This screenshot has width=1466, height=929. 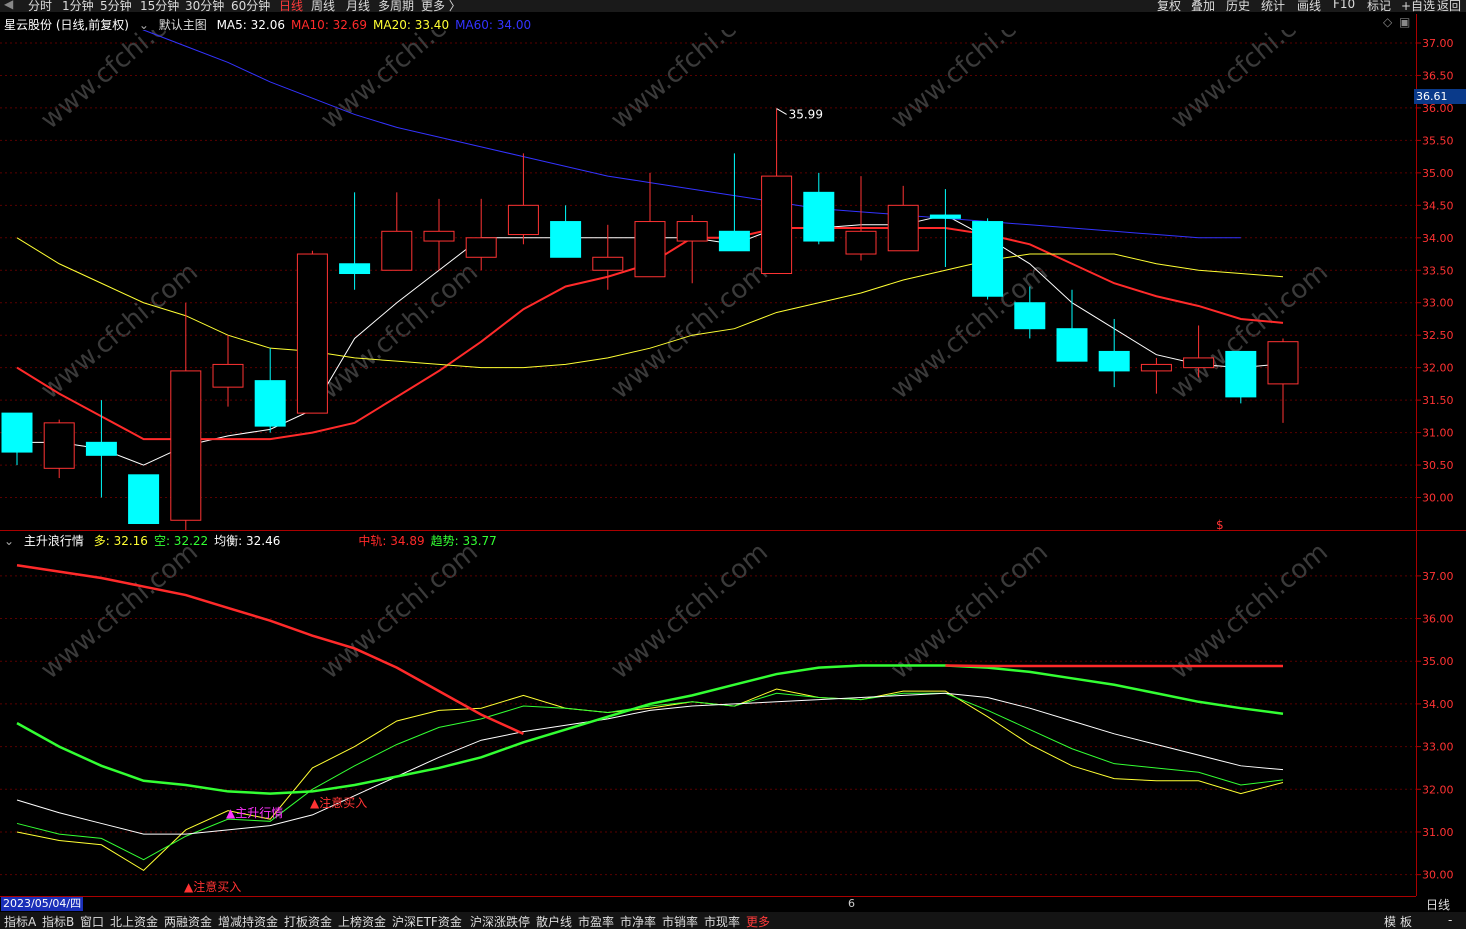 What do you see at coordinates (554, 921) in the screenshot?
I see `indicator-tab-10: 散户线` at bounding box center [554, 921].